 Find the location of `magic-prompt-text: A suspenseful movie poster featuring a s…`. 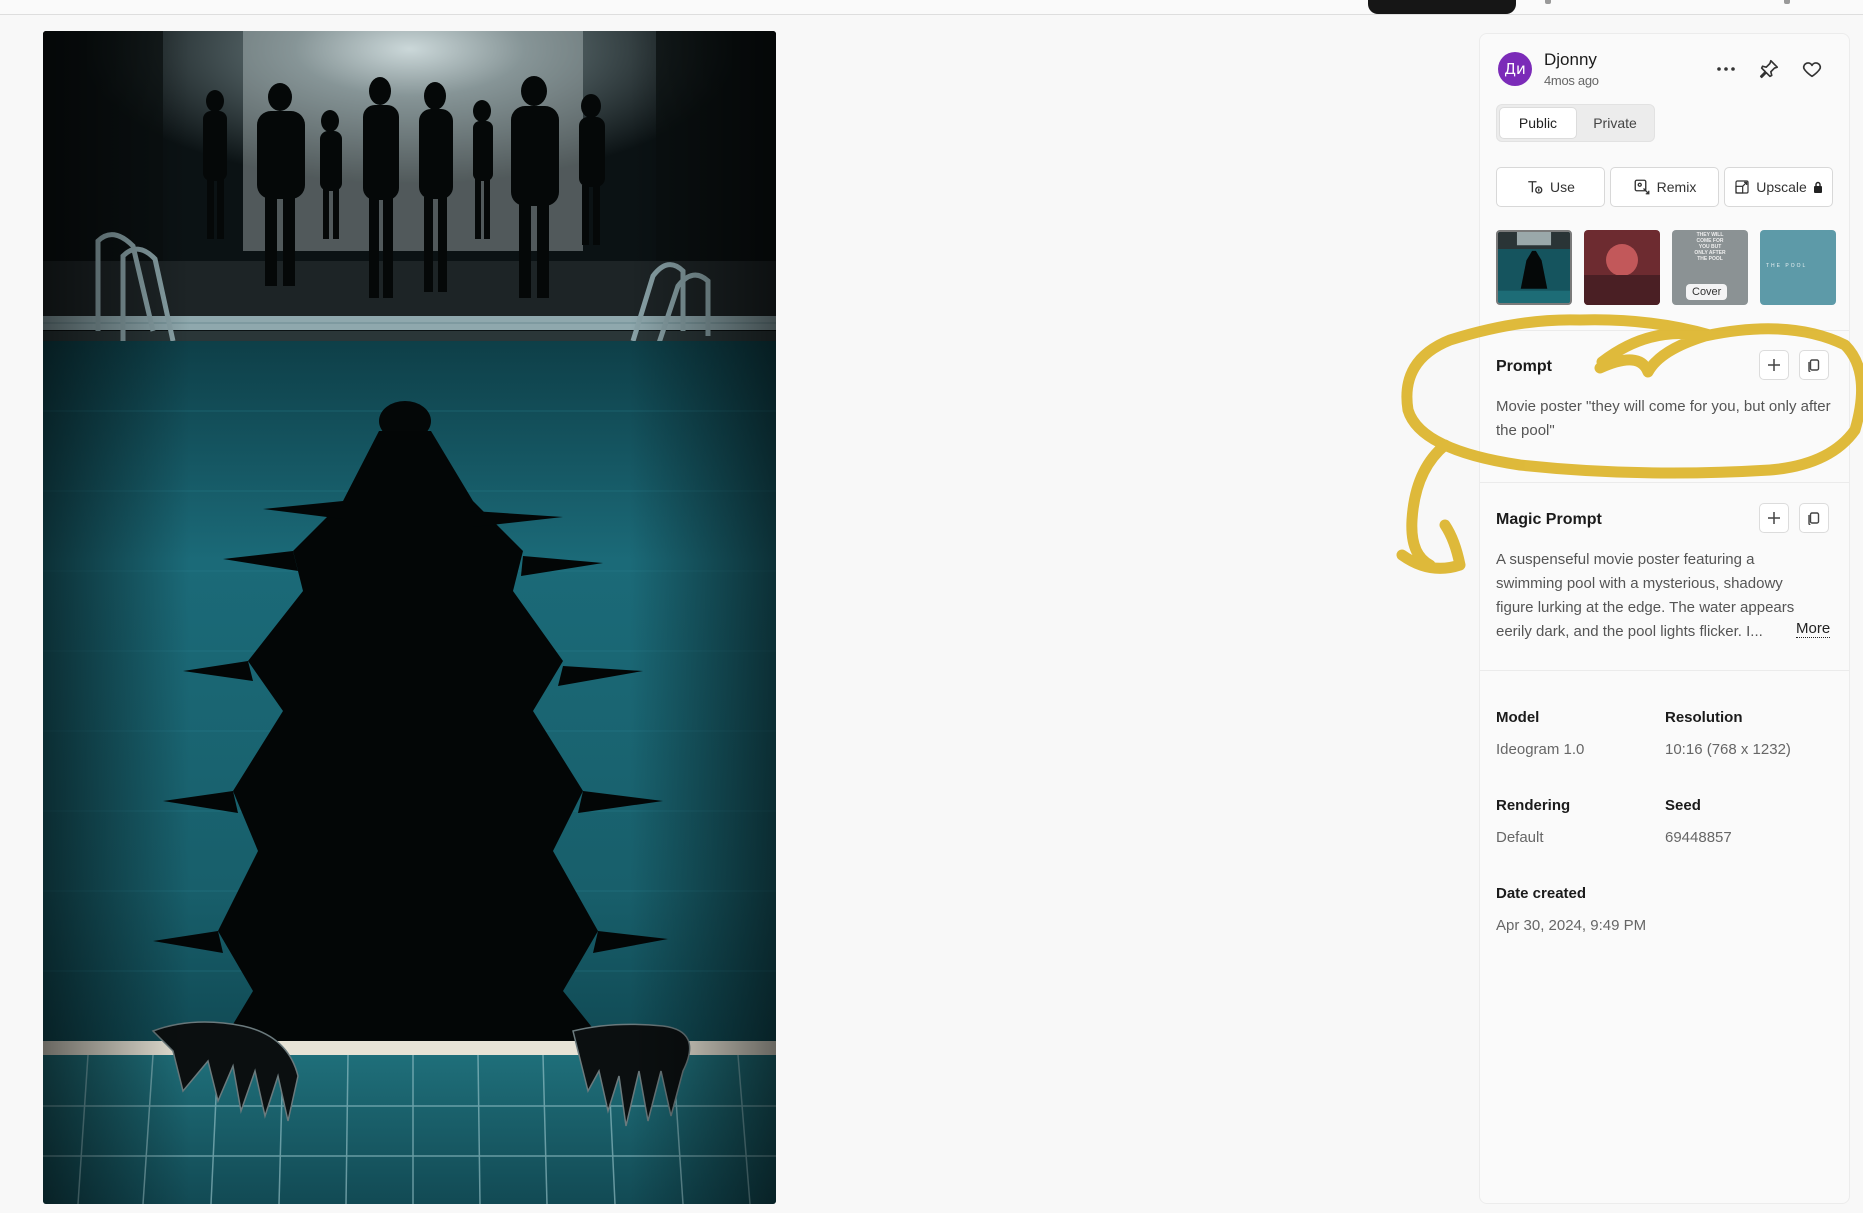

magic-prompt-text: A suspenseful movie poster featuring a s… is located at coordinates (1645, 595).